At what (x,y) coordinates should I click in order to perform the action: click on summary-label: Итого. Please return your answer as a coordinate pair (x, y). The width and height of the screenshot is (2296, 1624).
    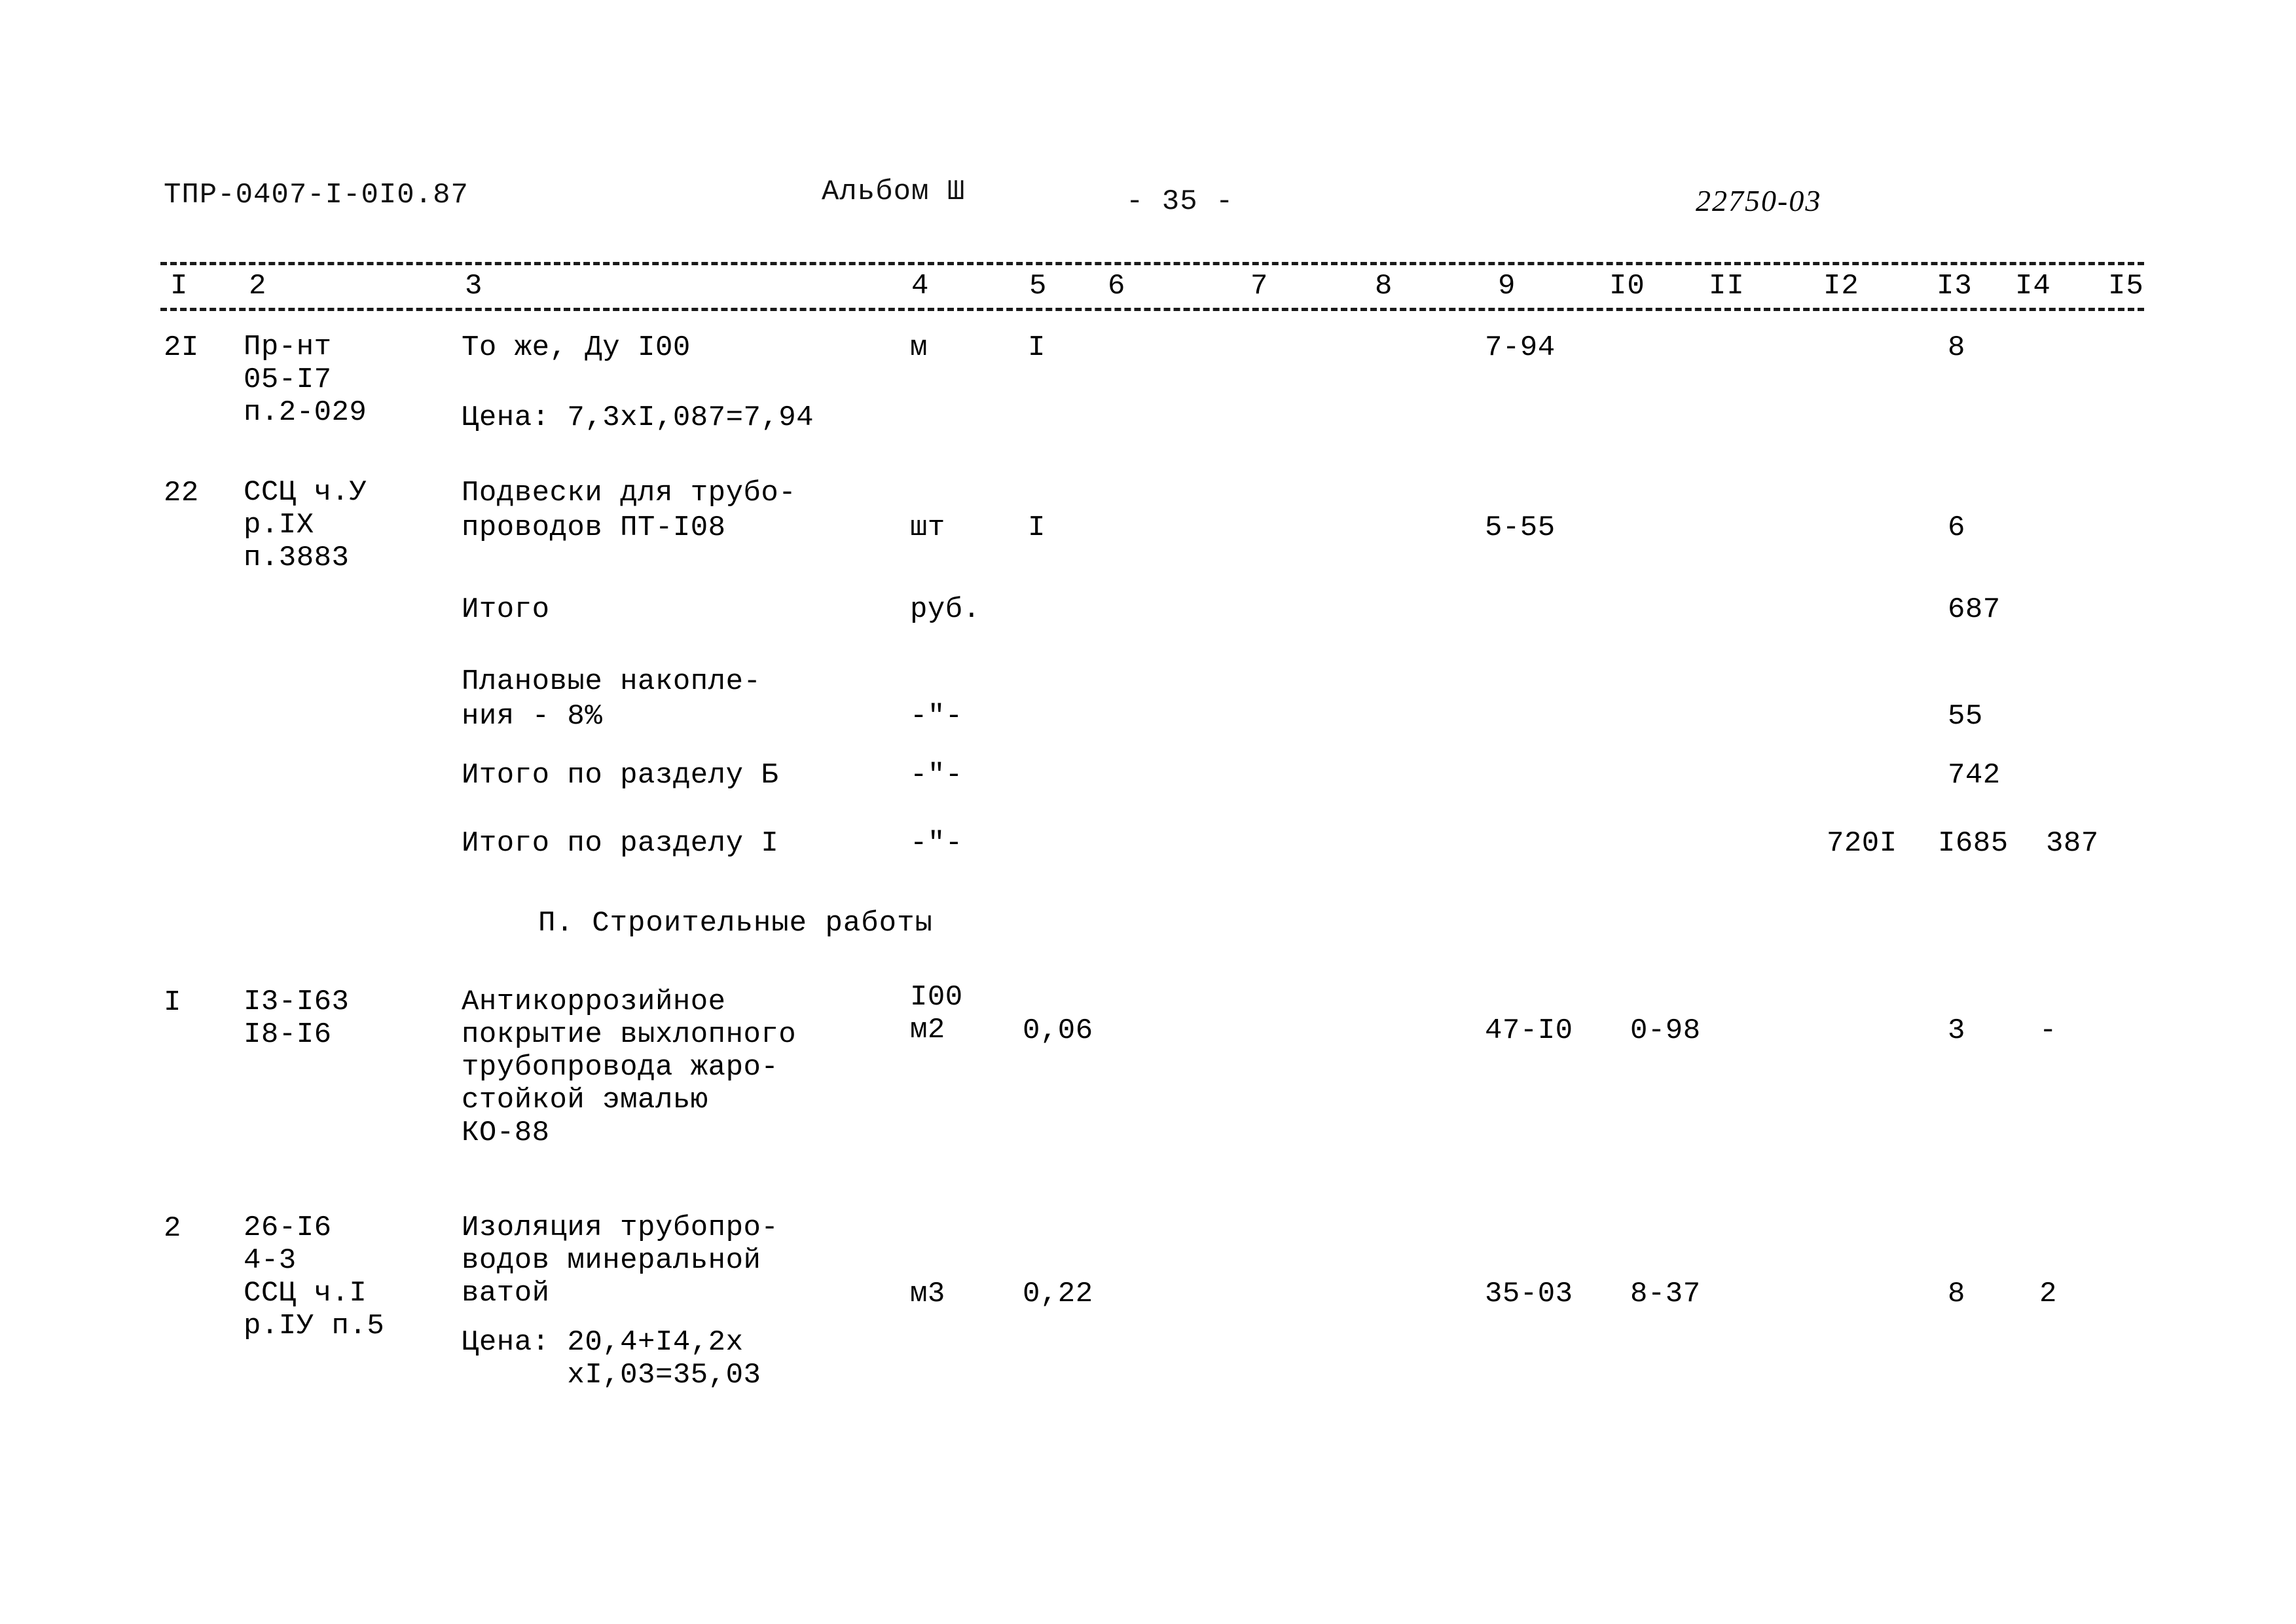
    Looking at the image, I should click on (506, 609).